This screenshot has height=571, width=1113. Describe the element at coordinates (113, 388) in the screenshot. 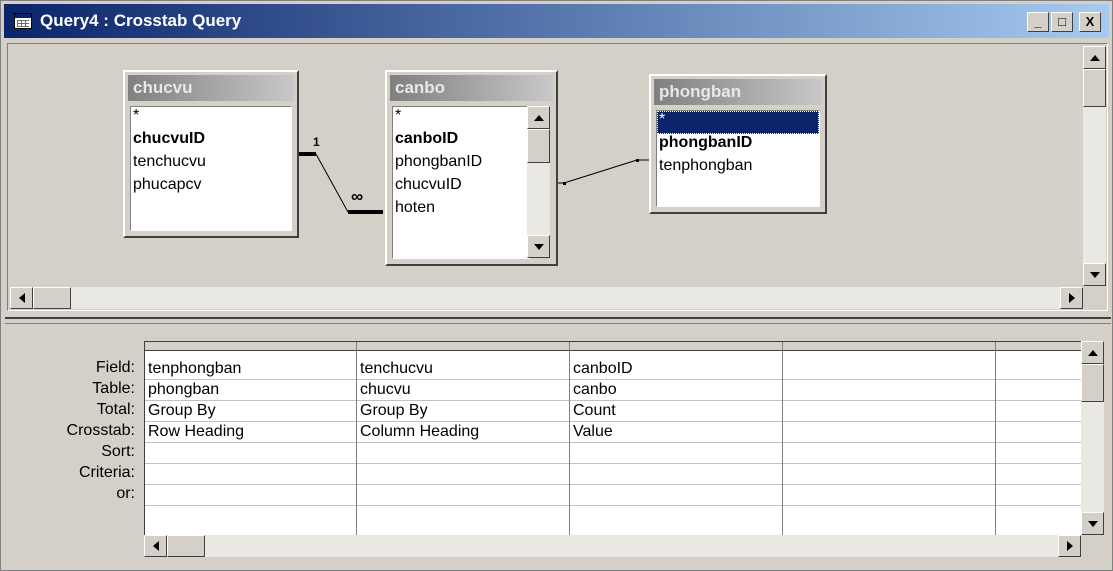

I see `row-label-table: Table:` at that location.